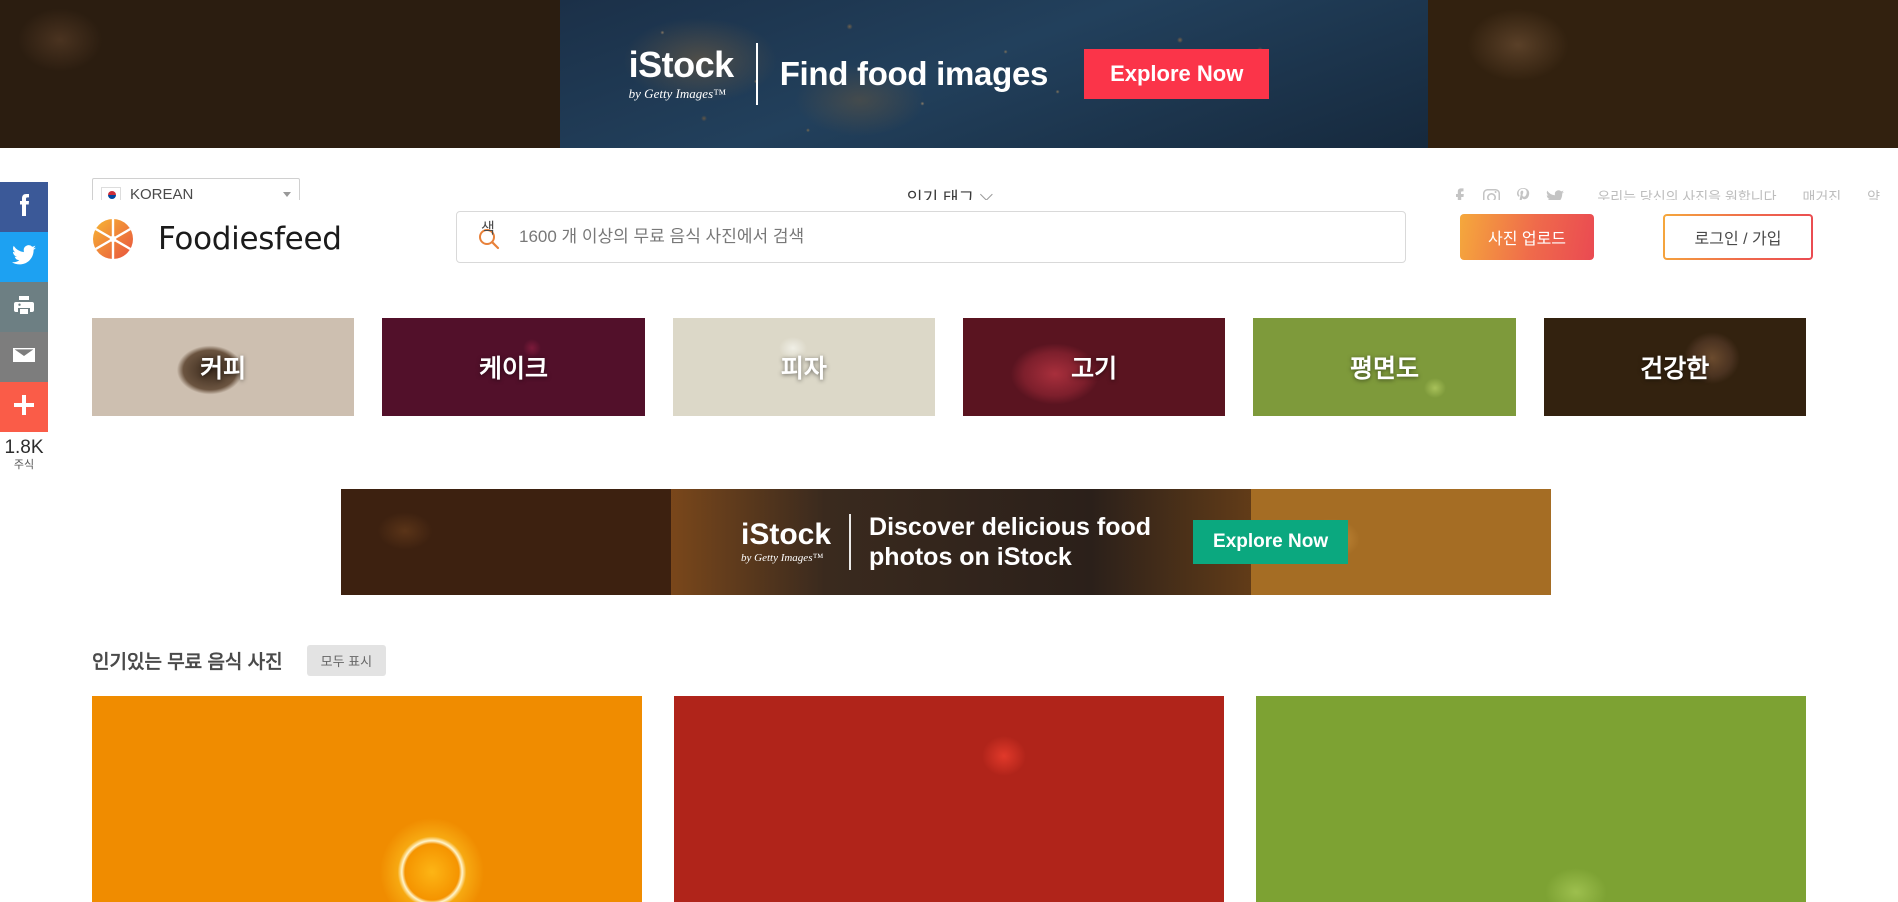 Image resolution: width=1898 pixels, height=902 pixels. What do you see at coordinates (952, 237) in the screenshot?
I see `search-input` at bounding box center [952, 237].